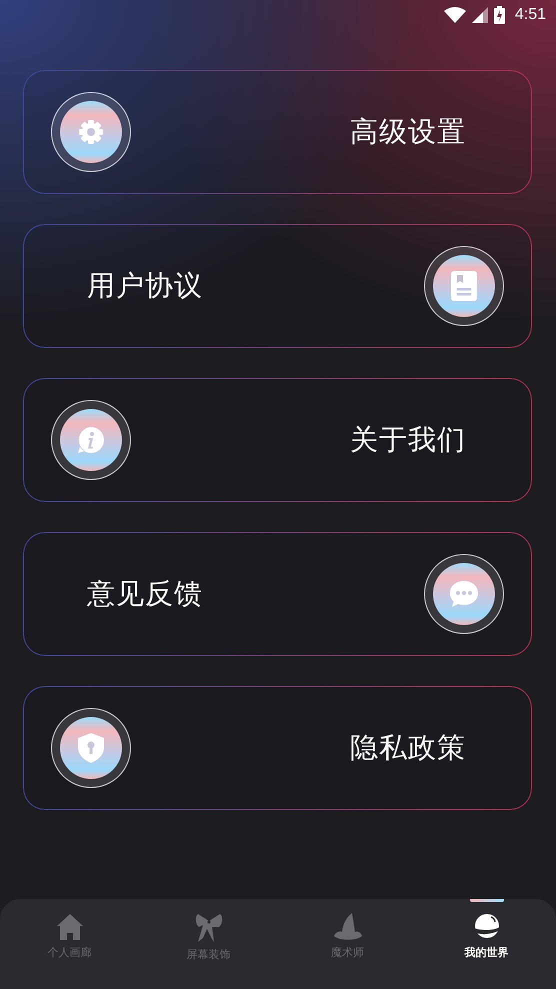 This screenshot has width=556, height=989. What do you see at coordinates (277, 132) in the screenshot?
I see `menu-card: 高级设置` at bounding box center [277, 132].